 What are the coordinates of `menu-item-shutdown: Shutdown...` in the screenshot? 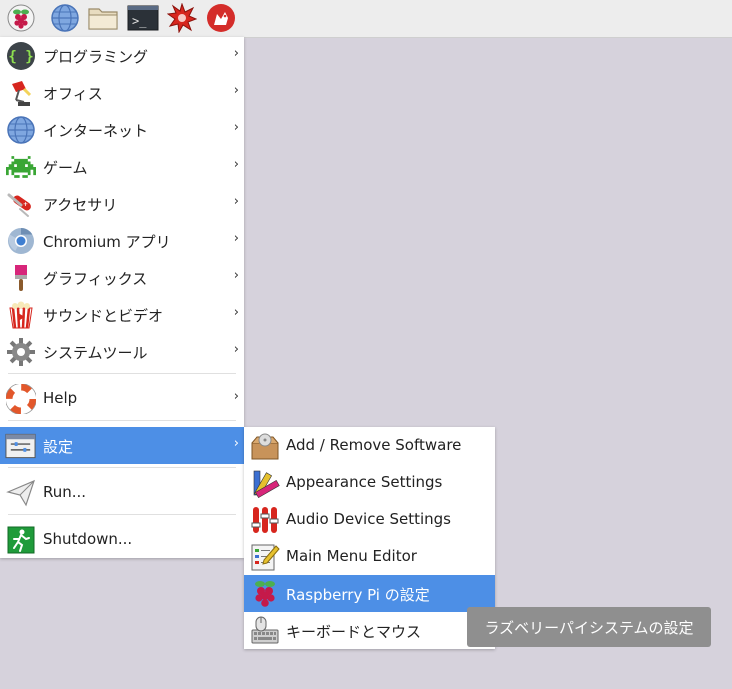 It's located at (122, 539).